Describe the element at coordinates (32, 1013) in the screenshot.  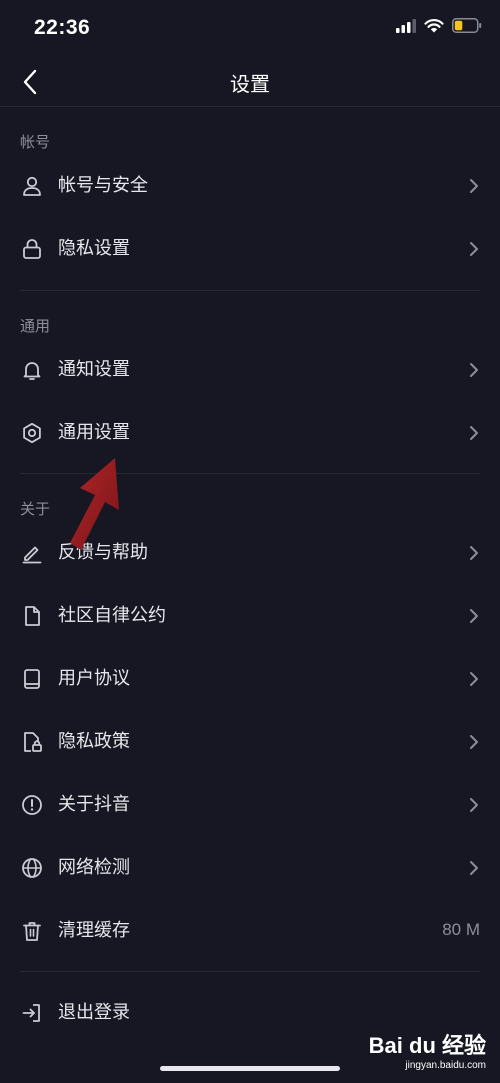
I see `logout-icon` at that location.